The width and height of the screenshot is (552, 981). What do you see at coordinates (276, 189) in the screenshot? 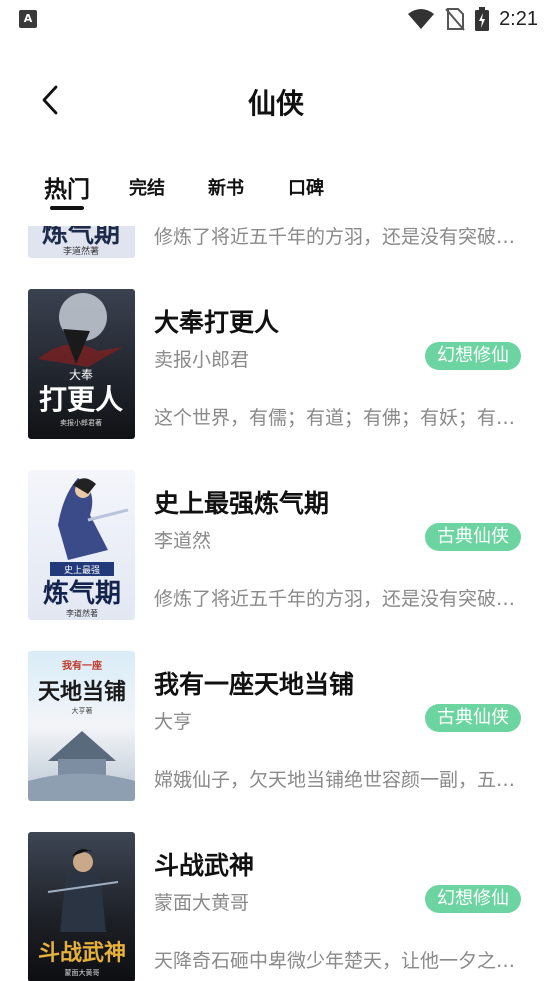
I see `category-tabs: 热门 完结 新书 口碑` at bounding box center [276, 189].